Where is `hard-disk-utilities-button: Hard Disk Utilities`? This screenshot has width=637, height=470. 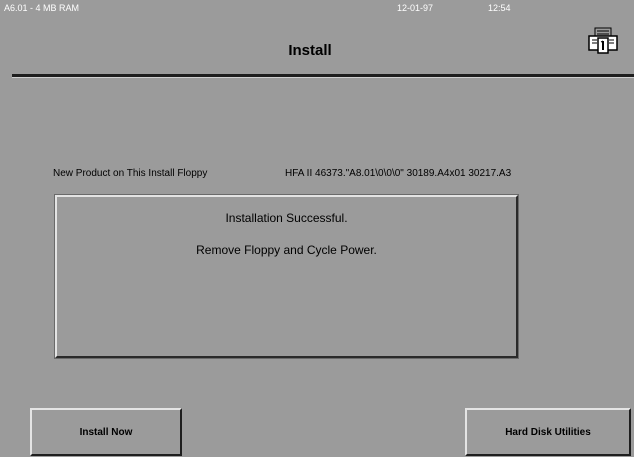 hard-disk-utilities-button: Hard Disk Utilities is located at coordinates (548, 432).